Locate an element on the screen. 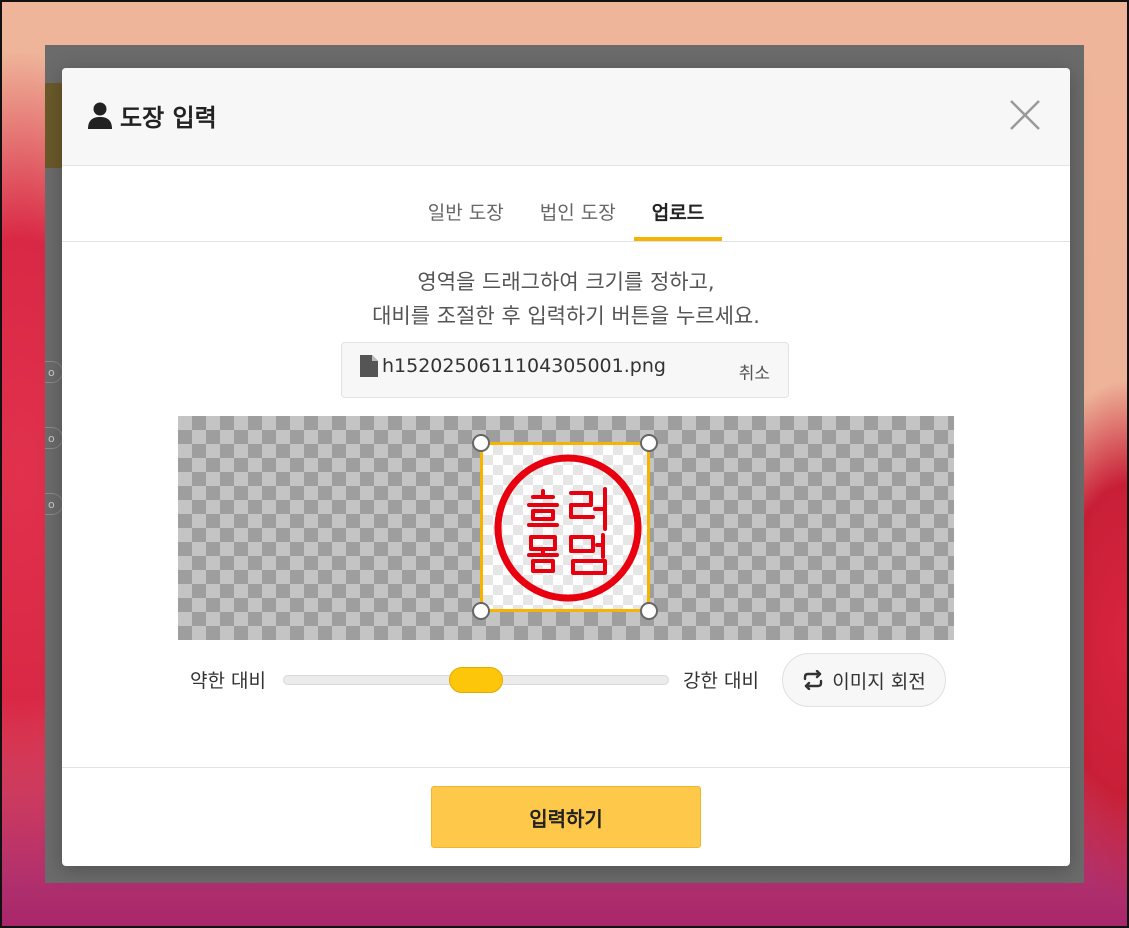 The image size is (1129, 928). instructions-line-2: 대비를 조절한 후 입력하기 버튼을 누르세요. is located at coordinates (566, 316).